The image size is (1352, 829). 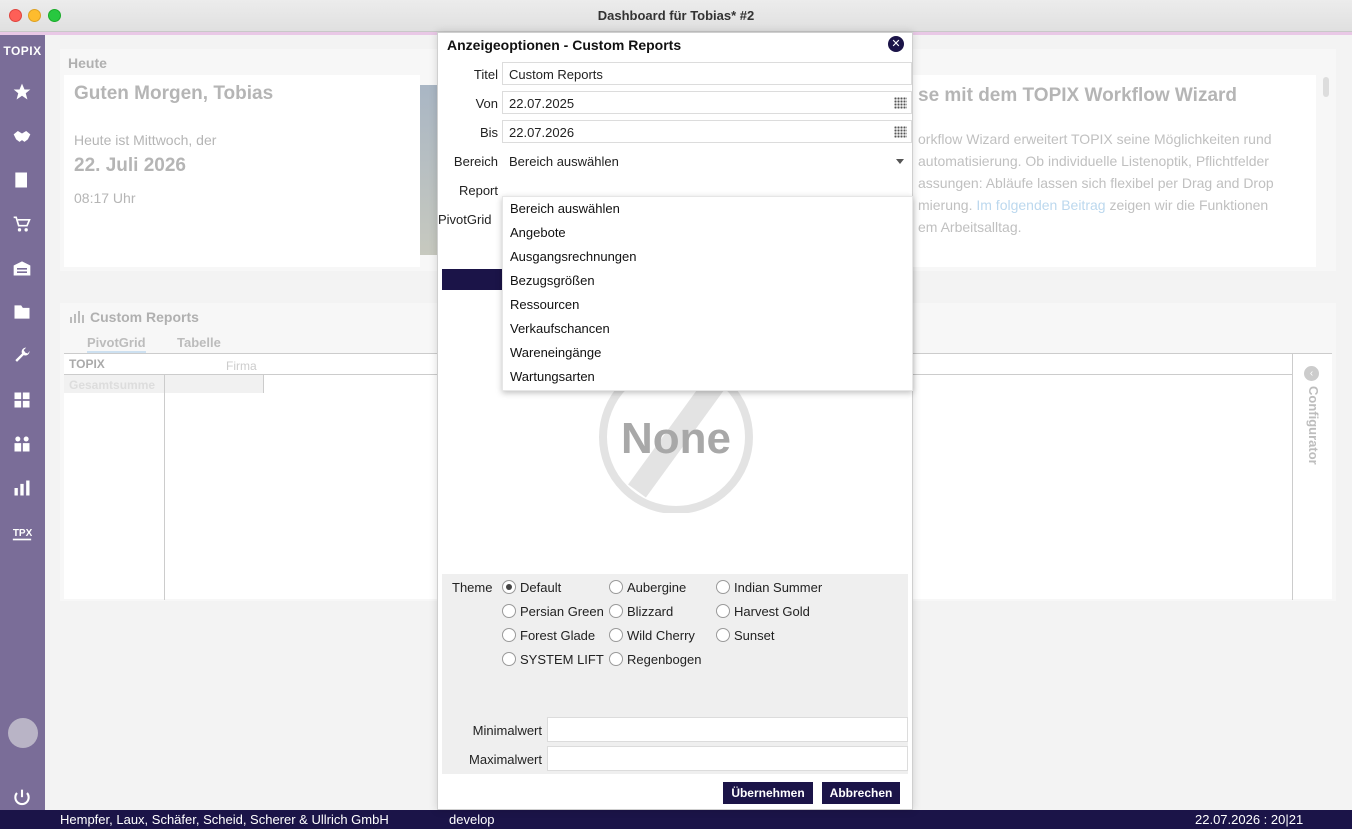 What do you see at coordinates (509, 611) in the screenshot?
I see `theme-radio-persian-green` at bounding box center [509, 611].